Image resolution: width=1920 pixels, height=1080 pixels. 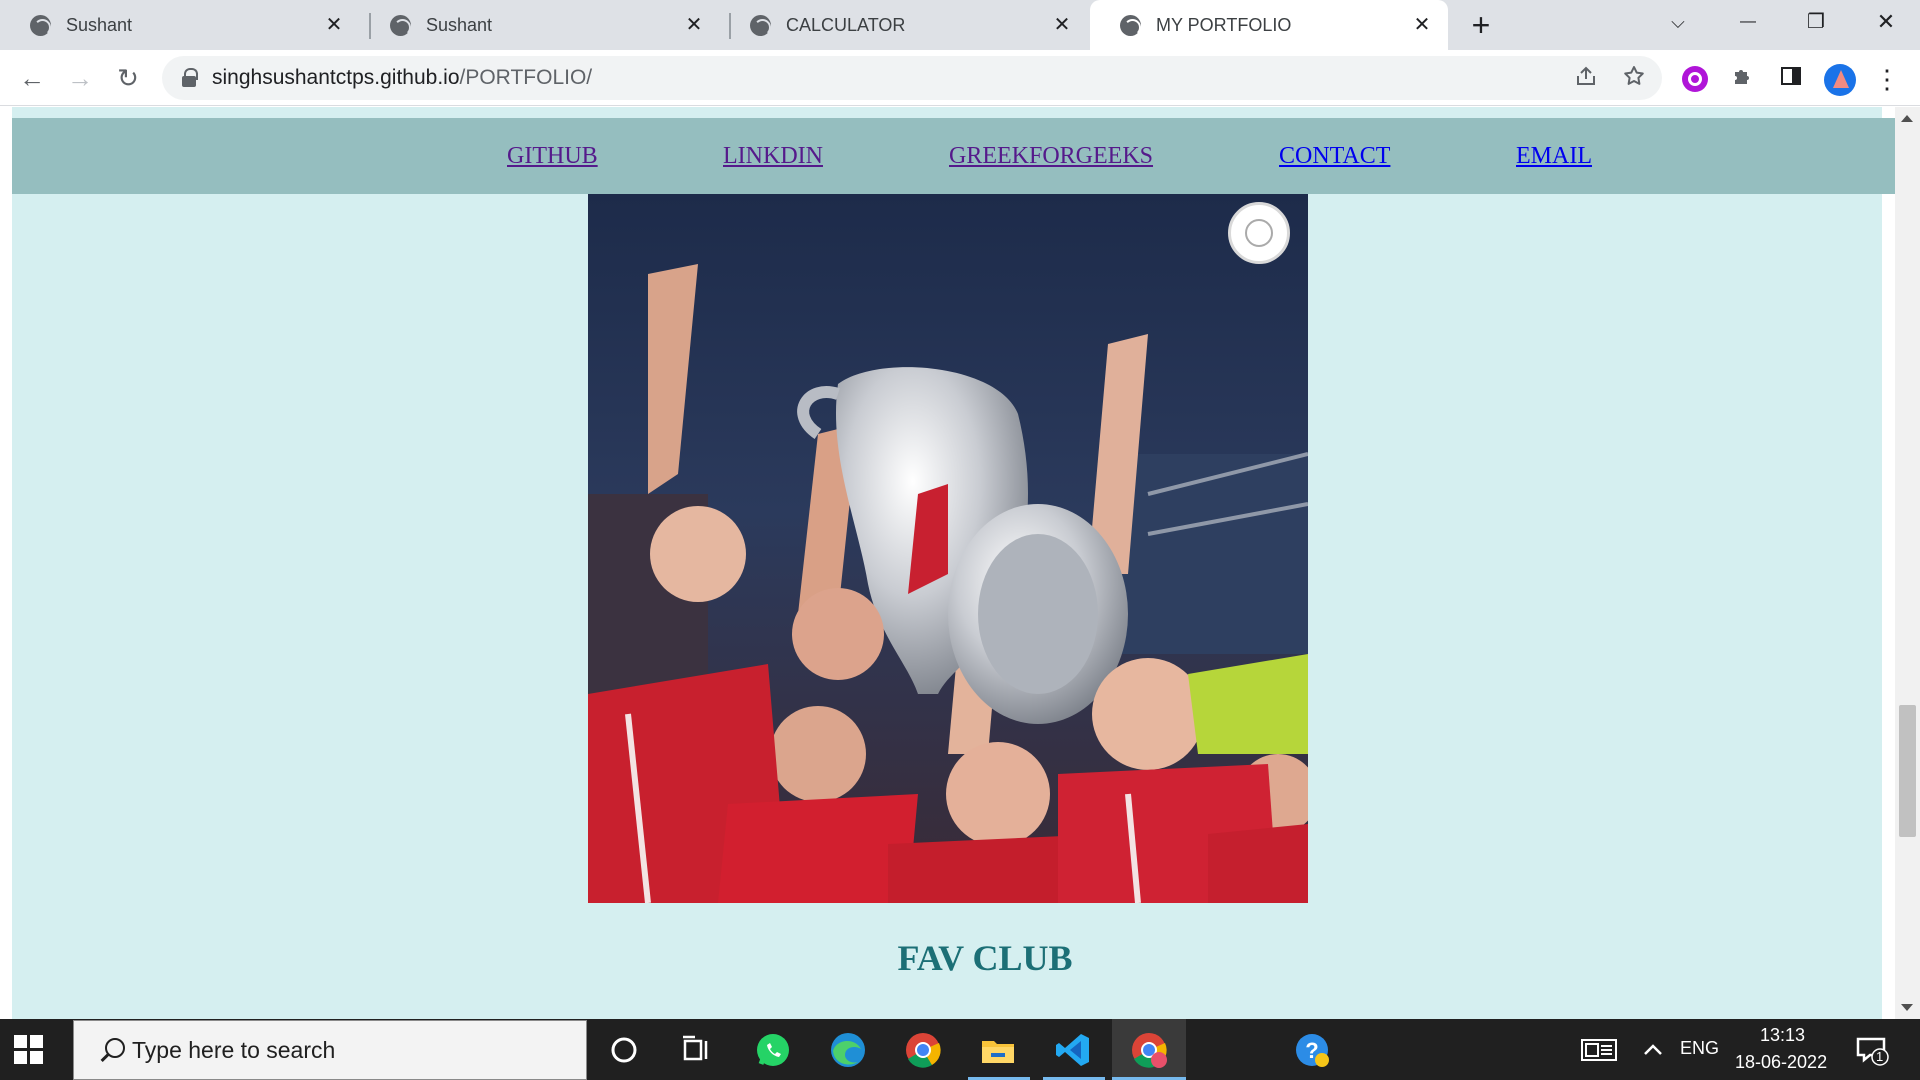 What do you see at coordinates (1051, 156) in the screenshot?
I see `nav-link-greekforgeeks: GREEKFORGEEKS` at bounding box center [1051, 156].